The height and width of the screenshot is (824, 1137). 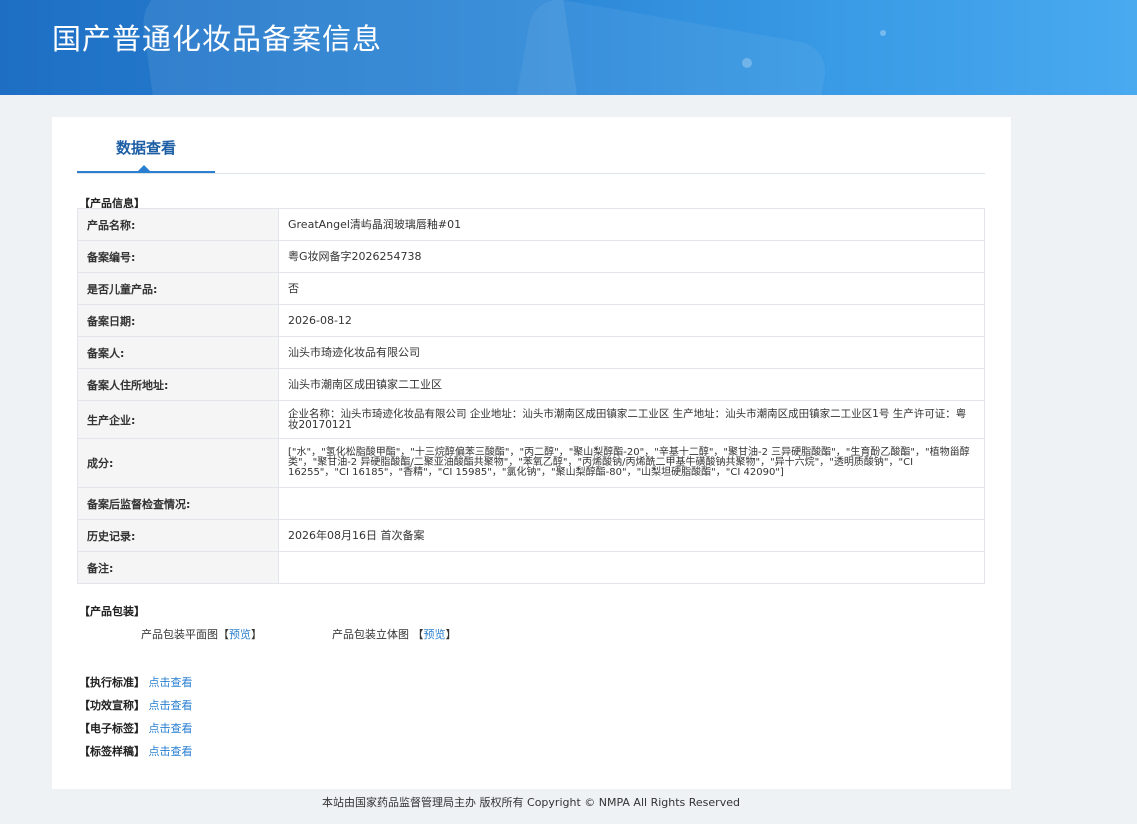 What do you see at coordinates (631, 384) in the screenshot?
I see `row-value: 汕头市潮南区成田镇家二工业区` at bounding box center [631, 384].